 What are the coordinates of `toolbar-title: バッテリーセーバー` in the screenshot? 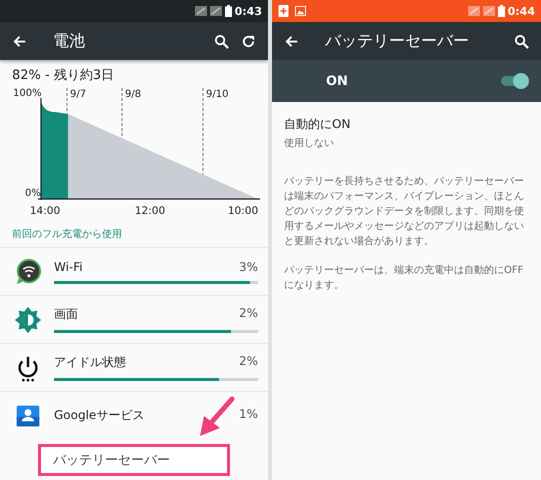 It's located at (397, 41).